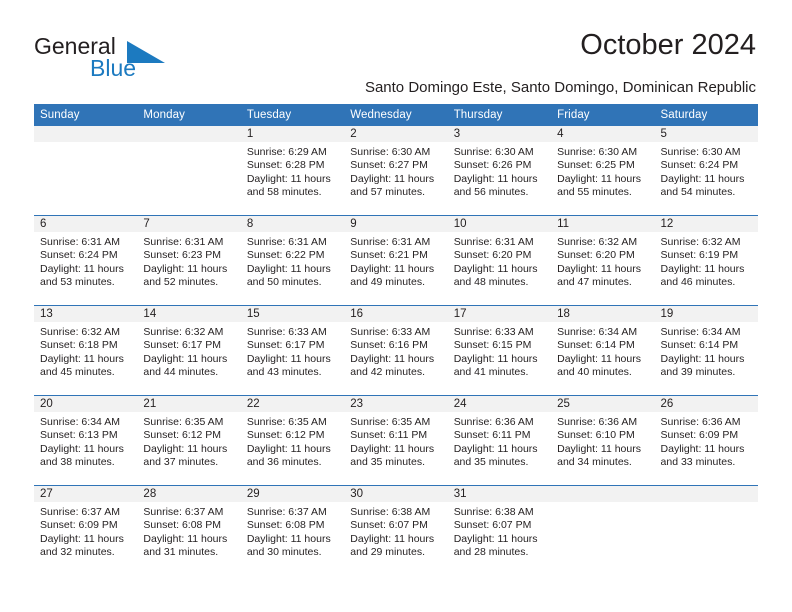  Describe the element at coordinates (603, 134) in the screenshot. I see `day-number: 4` at that location.